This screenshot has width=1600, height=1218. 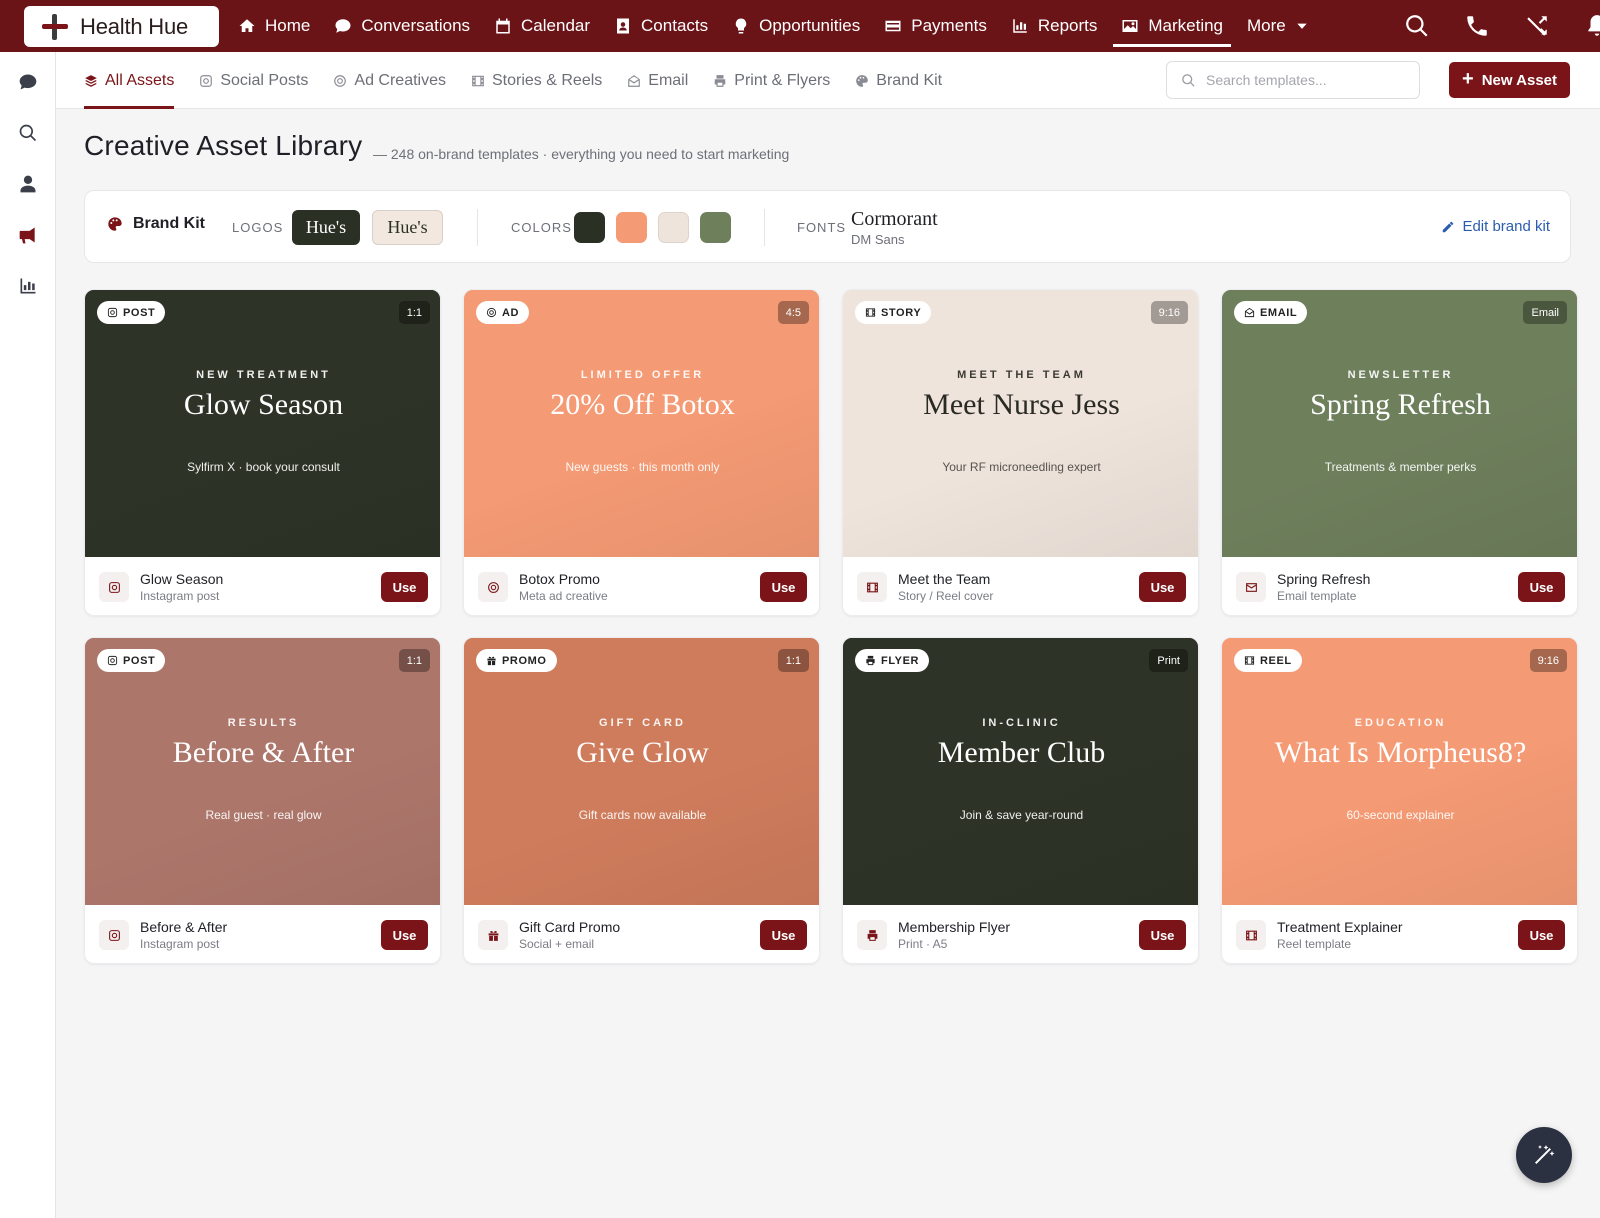 I want to click on new-asset-button: + New Asset, so click(x=1509, y=80).